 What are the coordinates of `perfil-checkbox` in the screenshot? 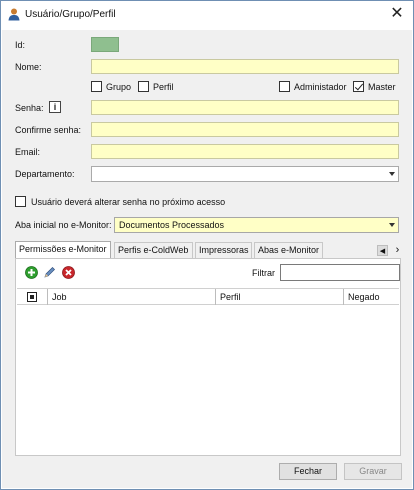 It's located at (143, 86).